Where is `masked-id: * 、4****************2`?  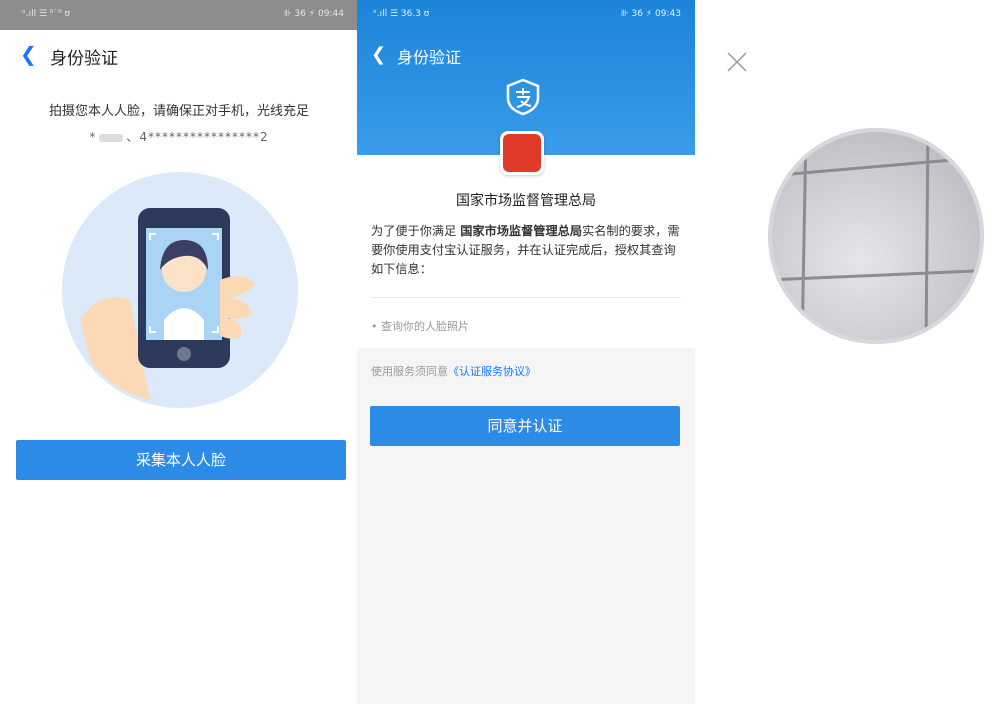 masked-id: * 、4****************2 is located at coordinates (179, 136).